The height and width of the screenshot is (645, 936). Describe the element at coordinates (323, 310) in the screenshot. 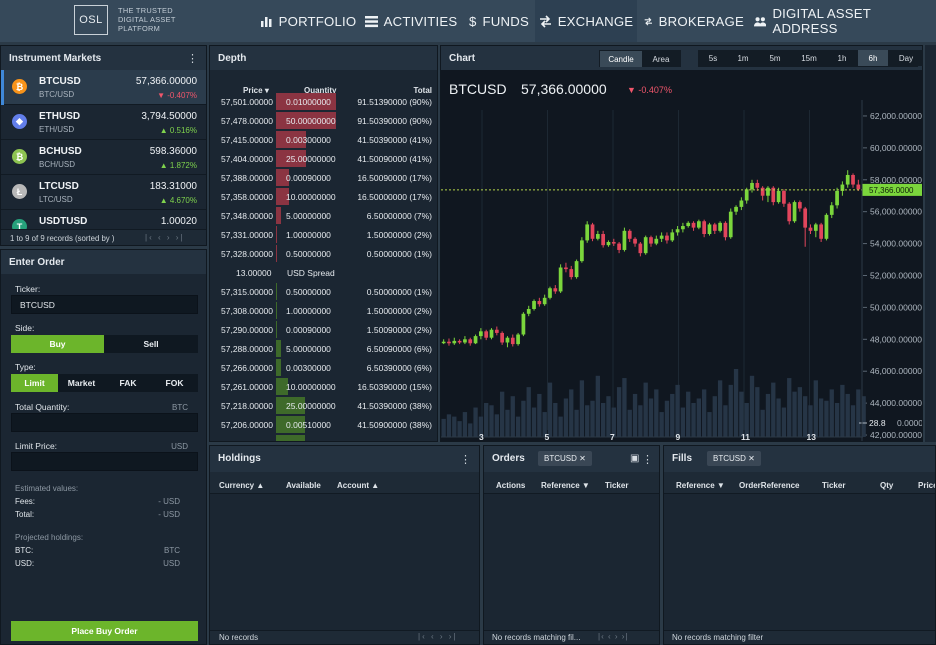

I see `bid-row: 57,308.00000 1.00000000 1.50000000 (2%)` at that location.